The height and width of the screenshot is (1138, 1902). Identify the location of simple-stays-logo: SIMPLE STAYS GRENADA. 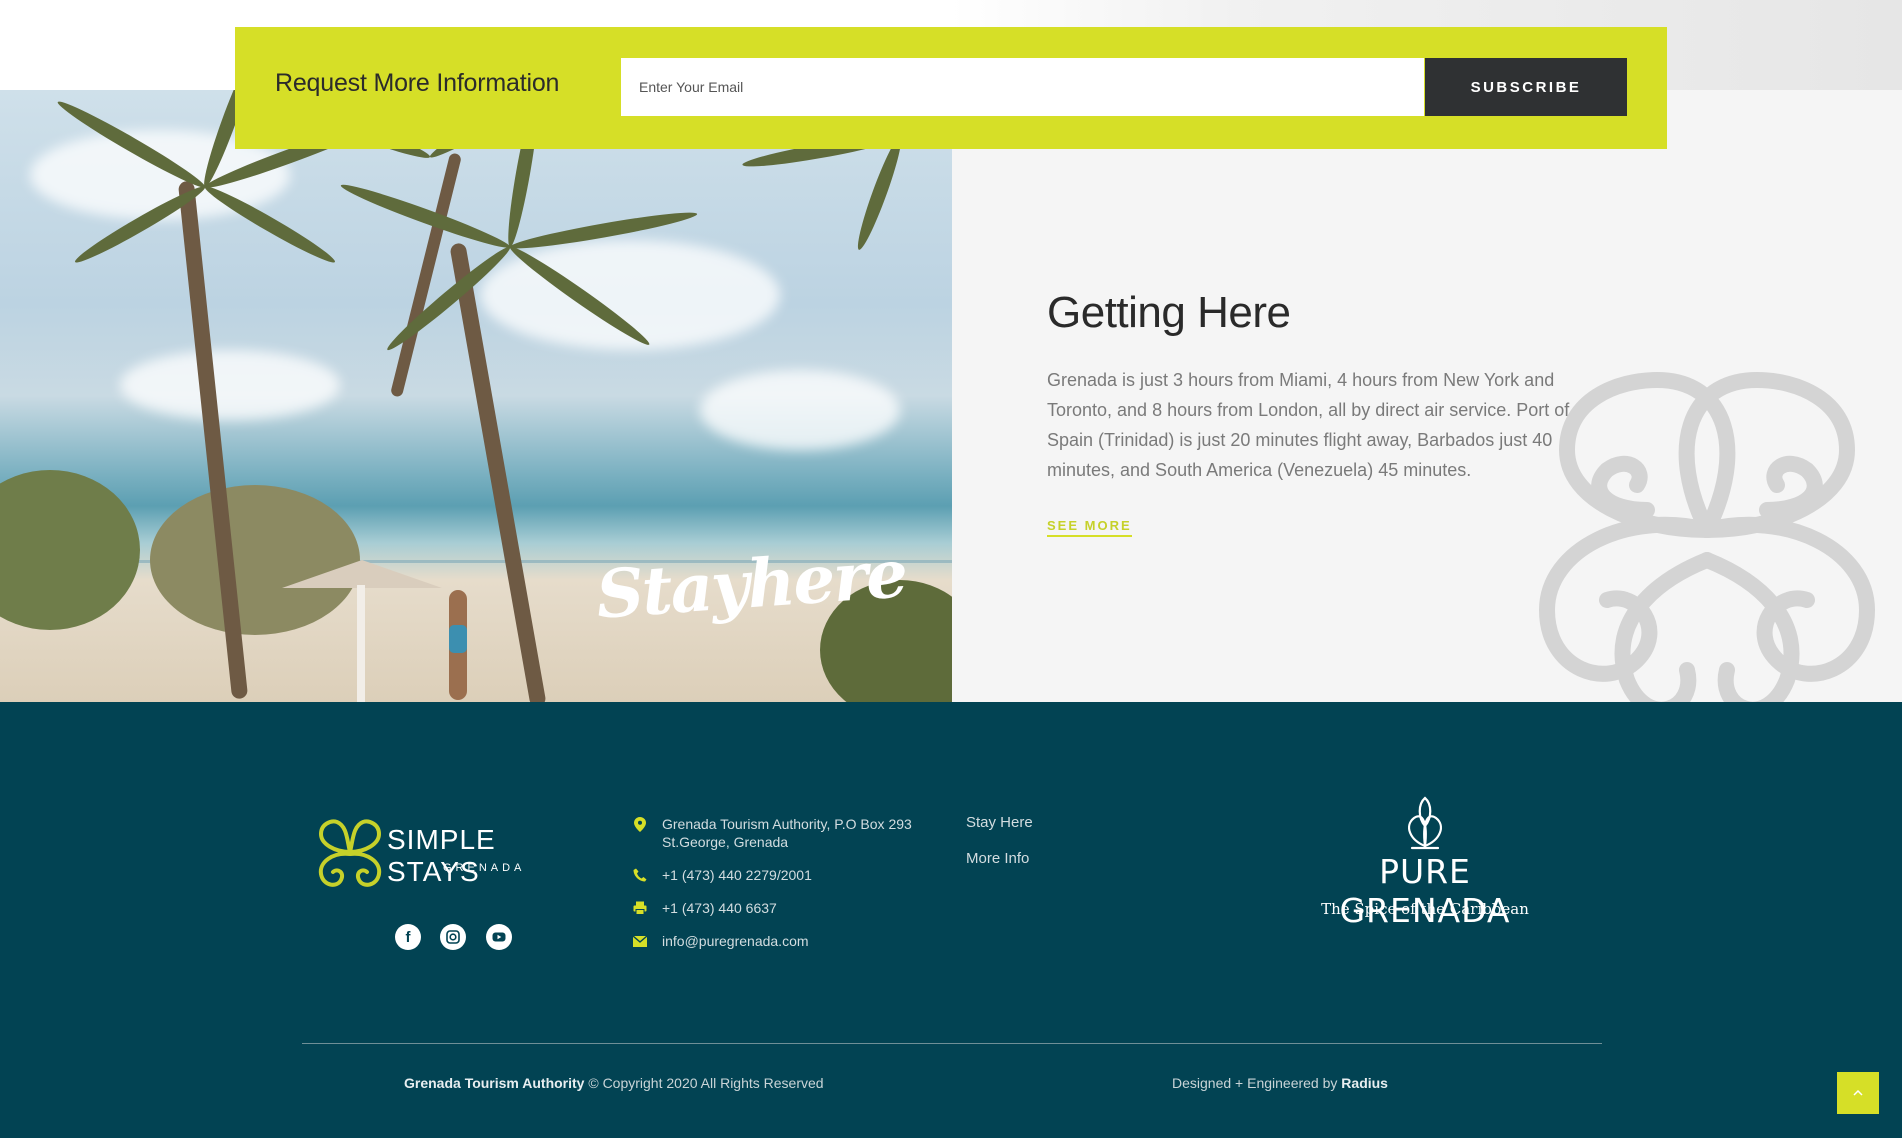
(455, 852).